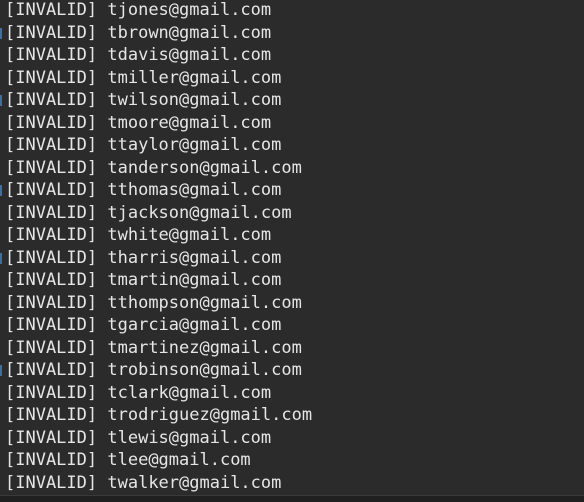 Image resolution: width=584 pixels, height=502 pixels. I want to click on output-line: [INVALID] tjones@gmail.com, so click(292, 11).